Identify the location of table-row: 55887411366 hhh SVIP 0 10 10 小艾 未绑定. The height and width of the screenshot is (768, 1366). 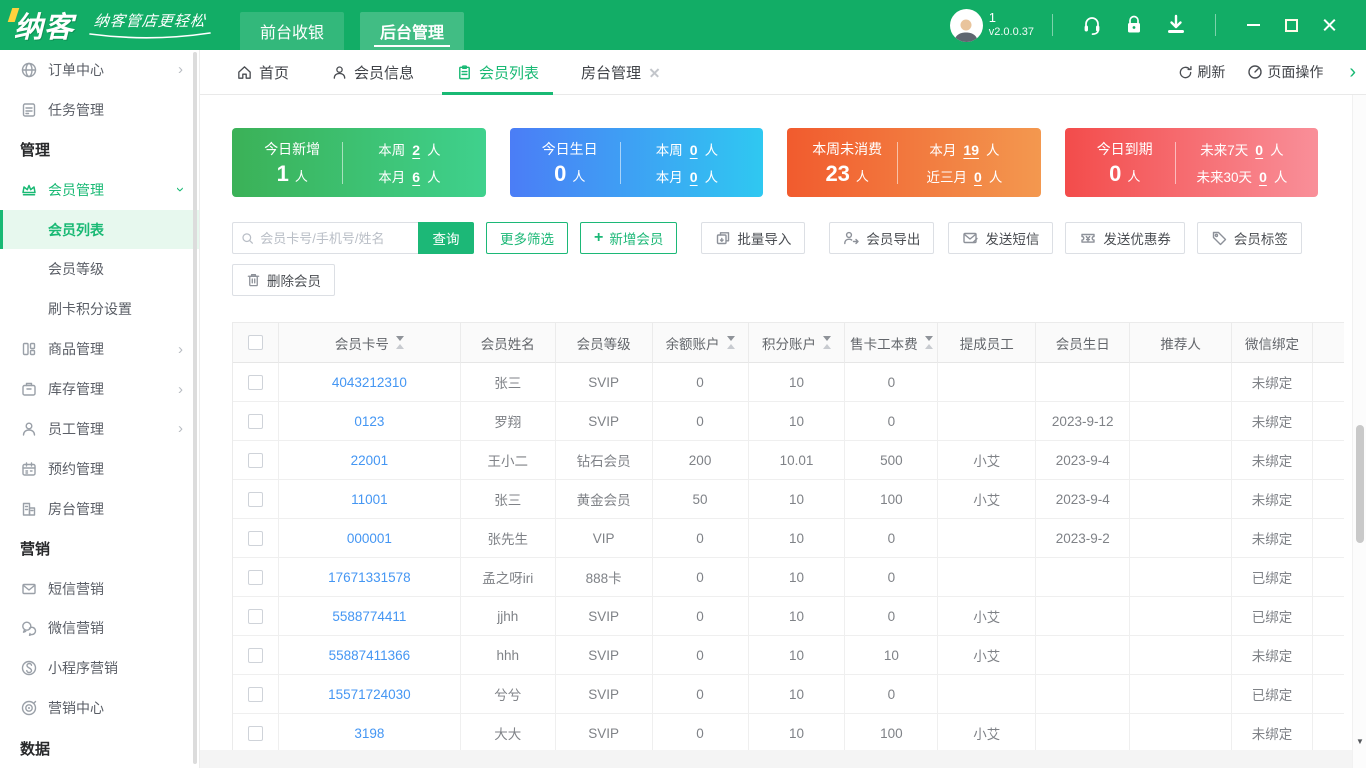
(788, 655).